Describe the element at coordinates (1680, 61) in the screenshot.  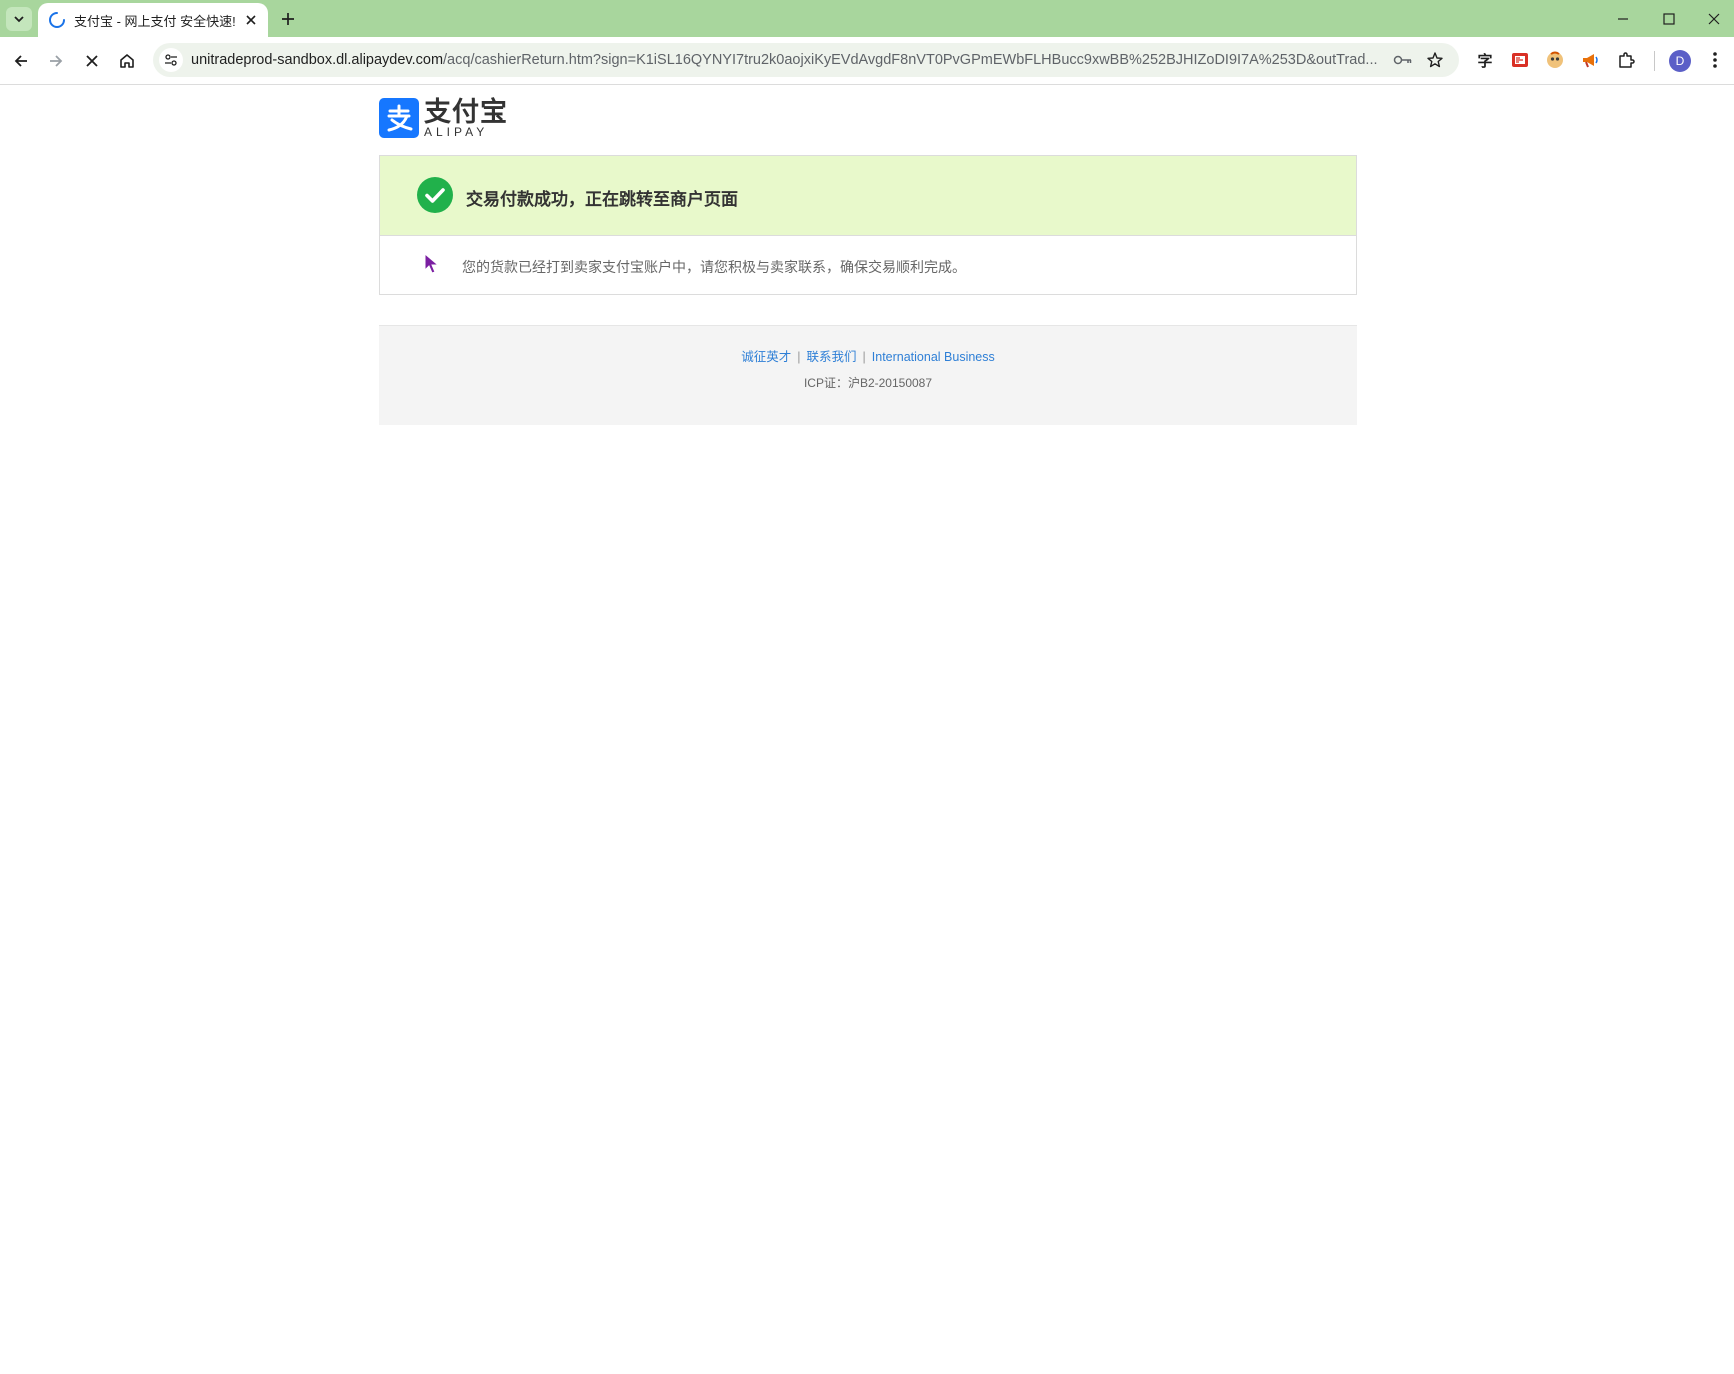
I see `profile-avatar: D` at that location.